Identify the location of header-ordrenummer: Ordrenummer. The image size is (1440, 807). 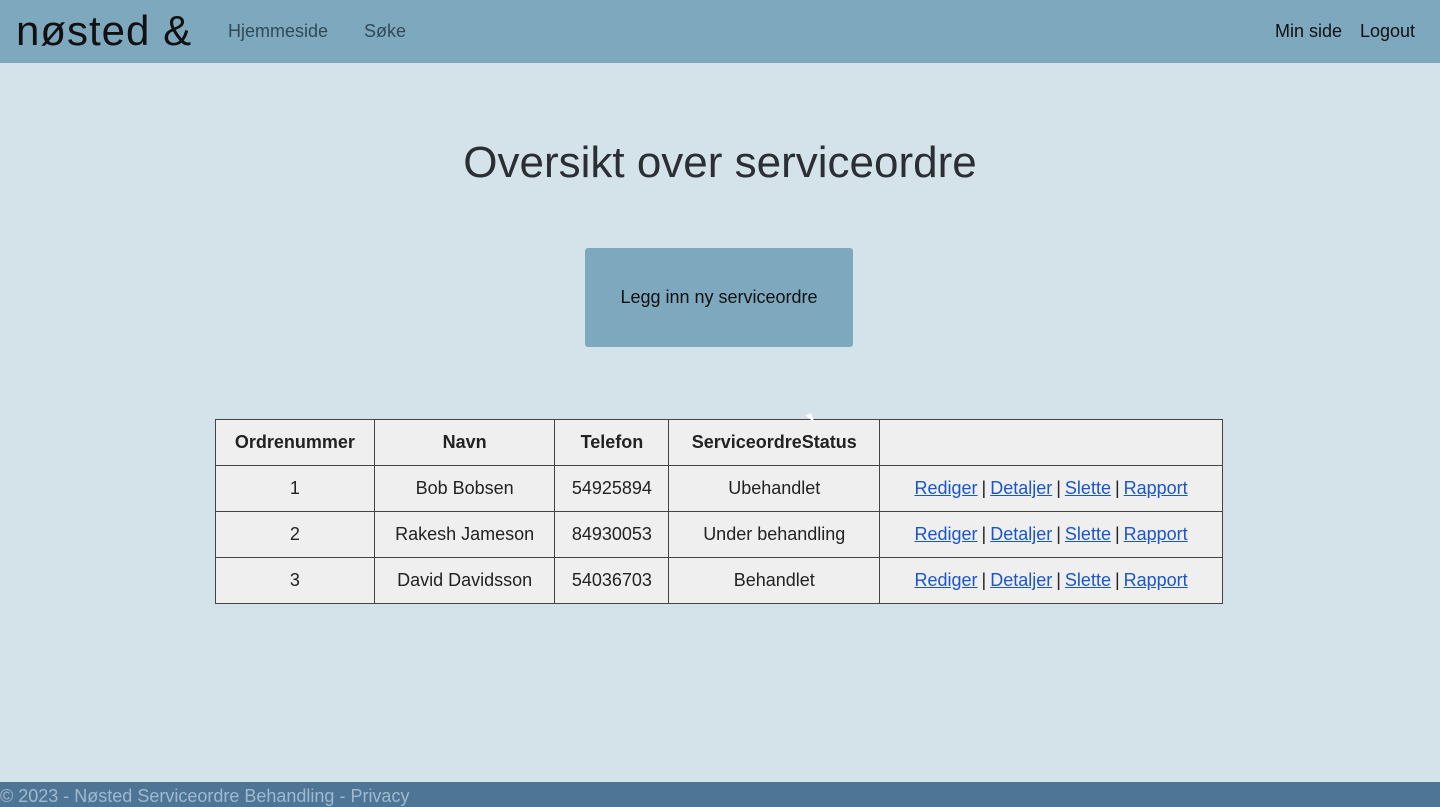
(295, 442).